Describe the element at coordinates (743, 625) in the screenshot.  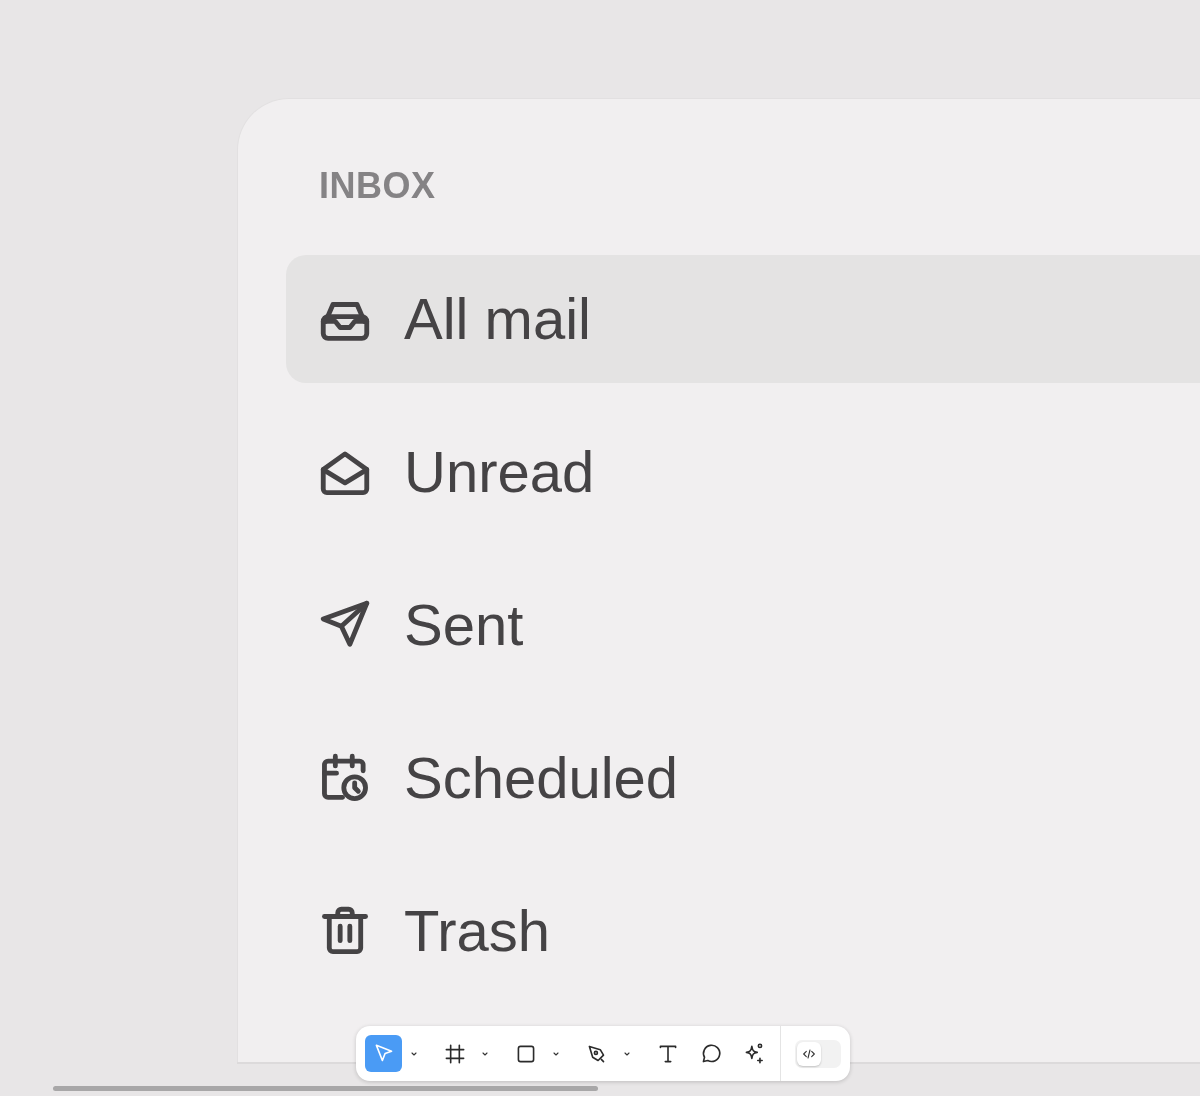
I see `sidebar-item: Sent` at that location.